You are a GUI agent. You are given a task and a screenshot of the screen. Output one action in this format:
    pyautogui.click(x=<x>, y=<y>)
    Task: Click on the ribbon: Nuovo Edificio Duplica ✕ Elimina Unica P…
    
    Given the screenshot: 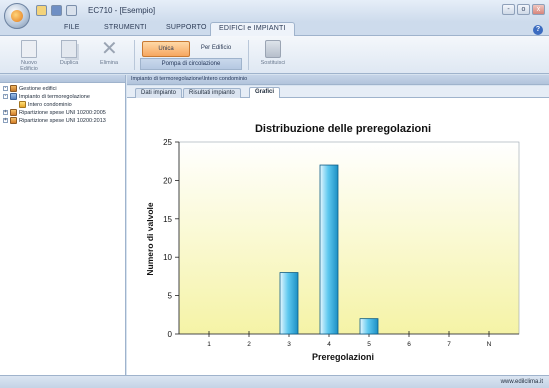 What is the action you would take?
    pyautogui.click(x=274, y=55)
    